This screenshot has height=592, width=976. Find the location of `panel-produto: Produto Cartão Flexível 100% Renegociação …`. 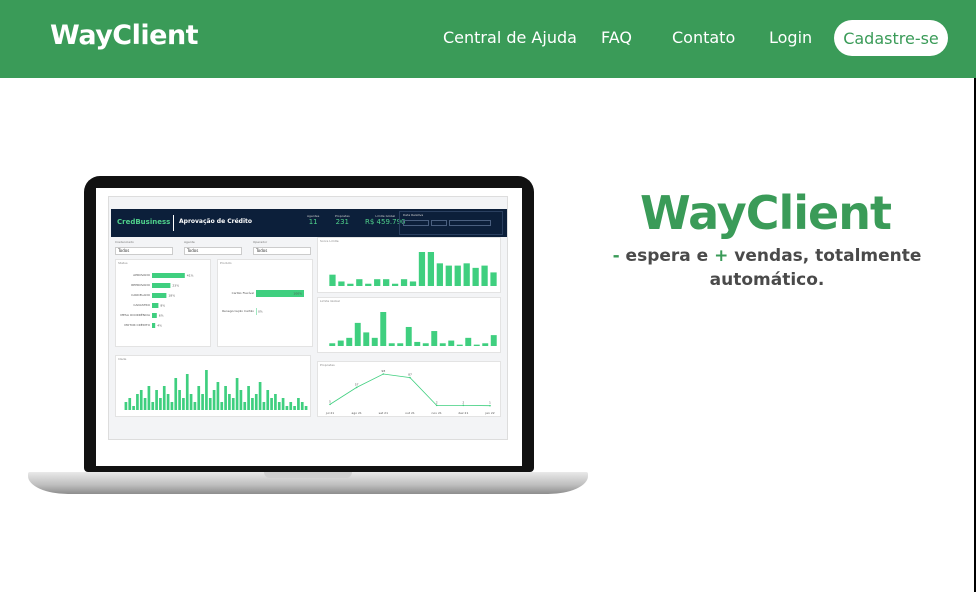

panel-produto: Produto Cartão Flexível 100% Renegociação … is located at coordinates (265, 303).